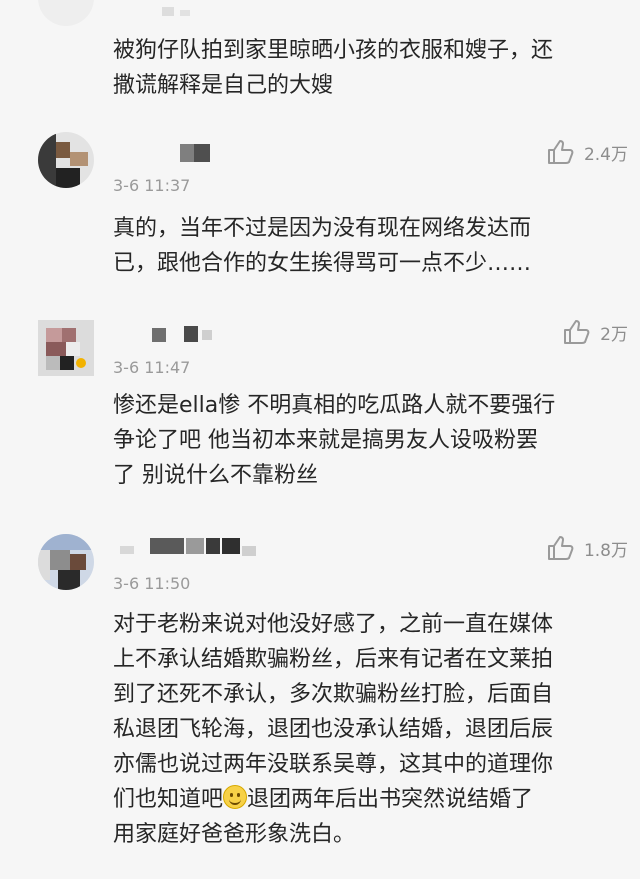  I want to click on comment-time: 3-6 11:37, so click(152, 185).